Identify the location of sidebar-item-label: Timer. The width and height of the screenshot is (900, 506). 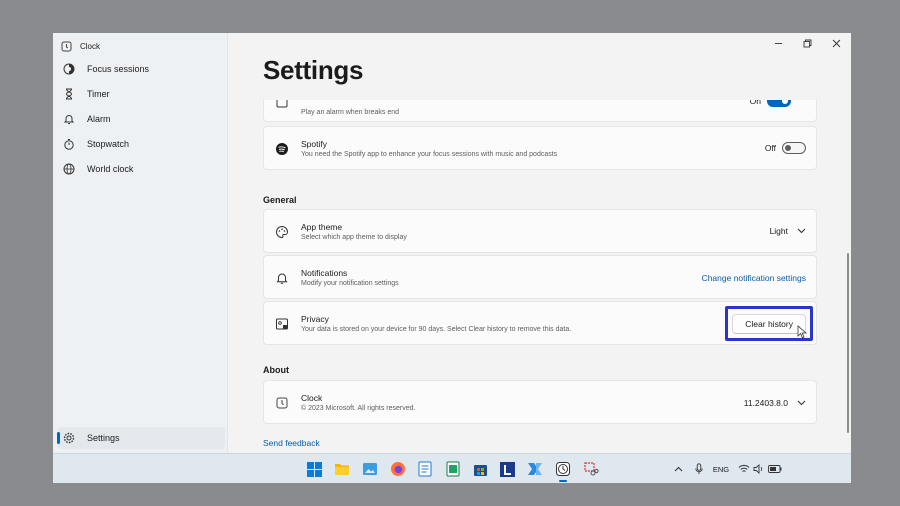
(98, 94).